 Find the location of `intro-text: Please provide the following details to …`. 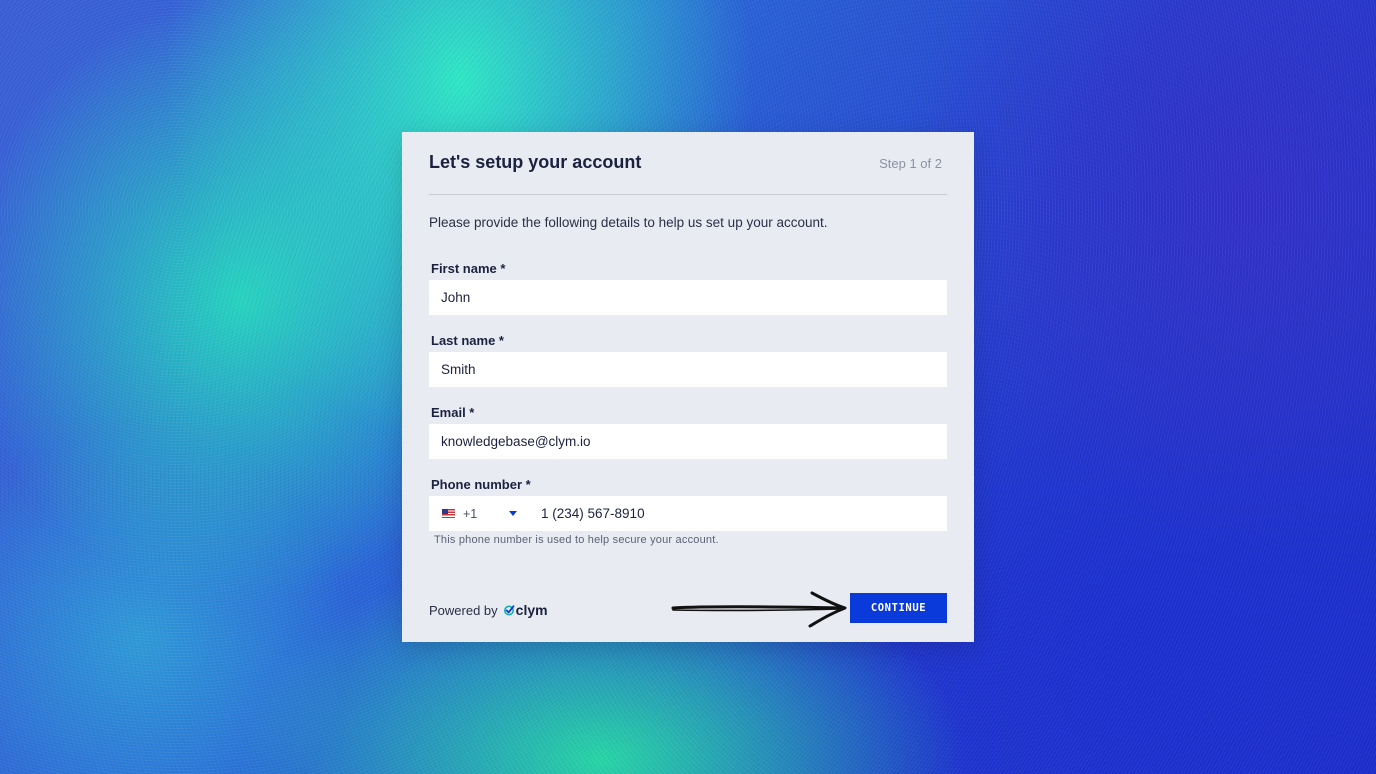

intro-text: Please provide the following details to … is located at coordinates (628, 222).